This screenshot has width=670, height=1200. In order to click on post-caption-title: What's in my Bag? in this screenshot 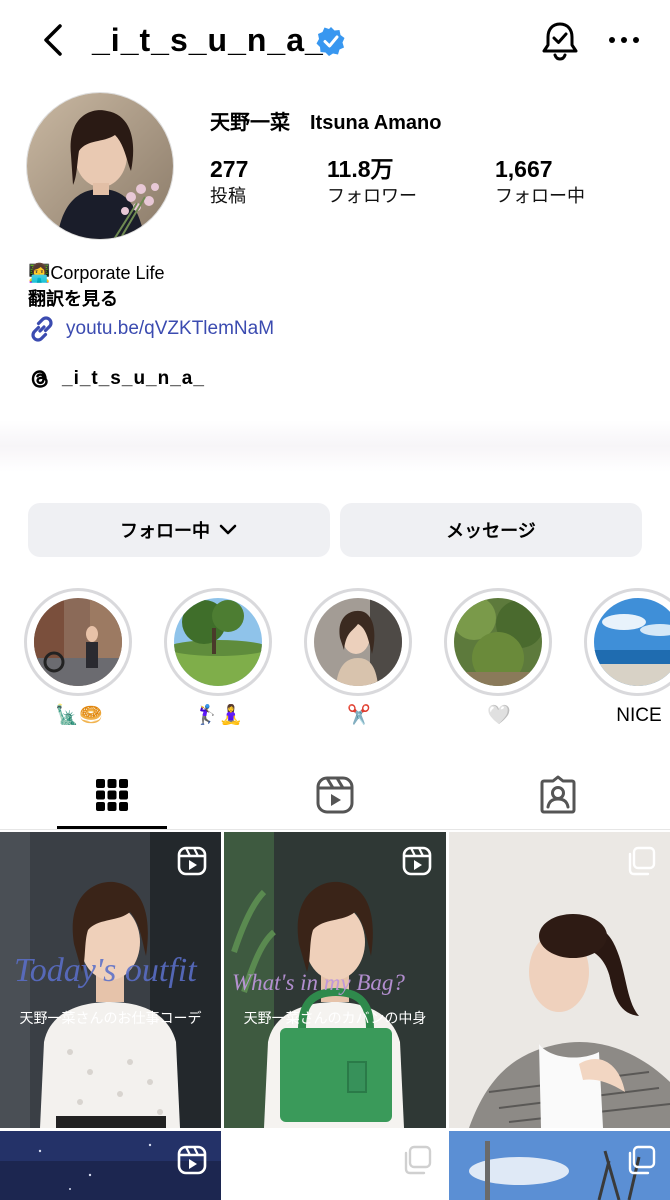, I will do `click(318, 982)`.